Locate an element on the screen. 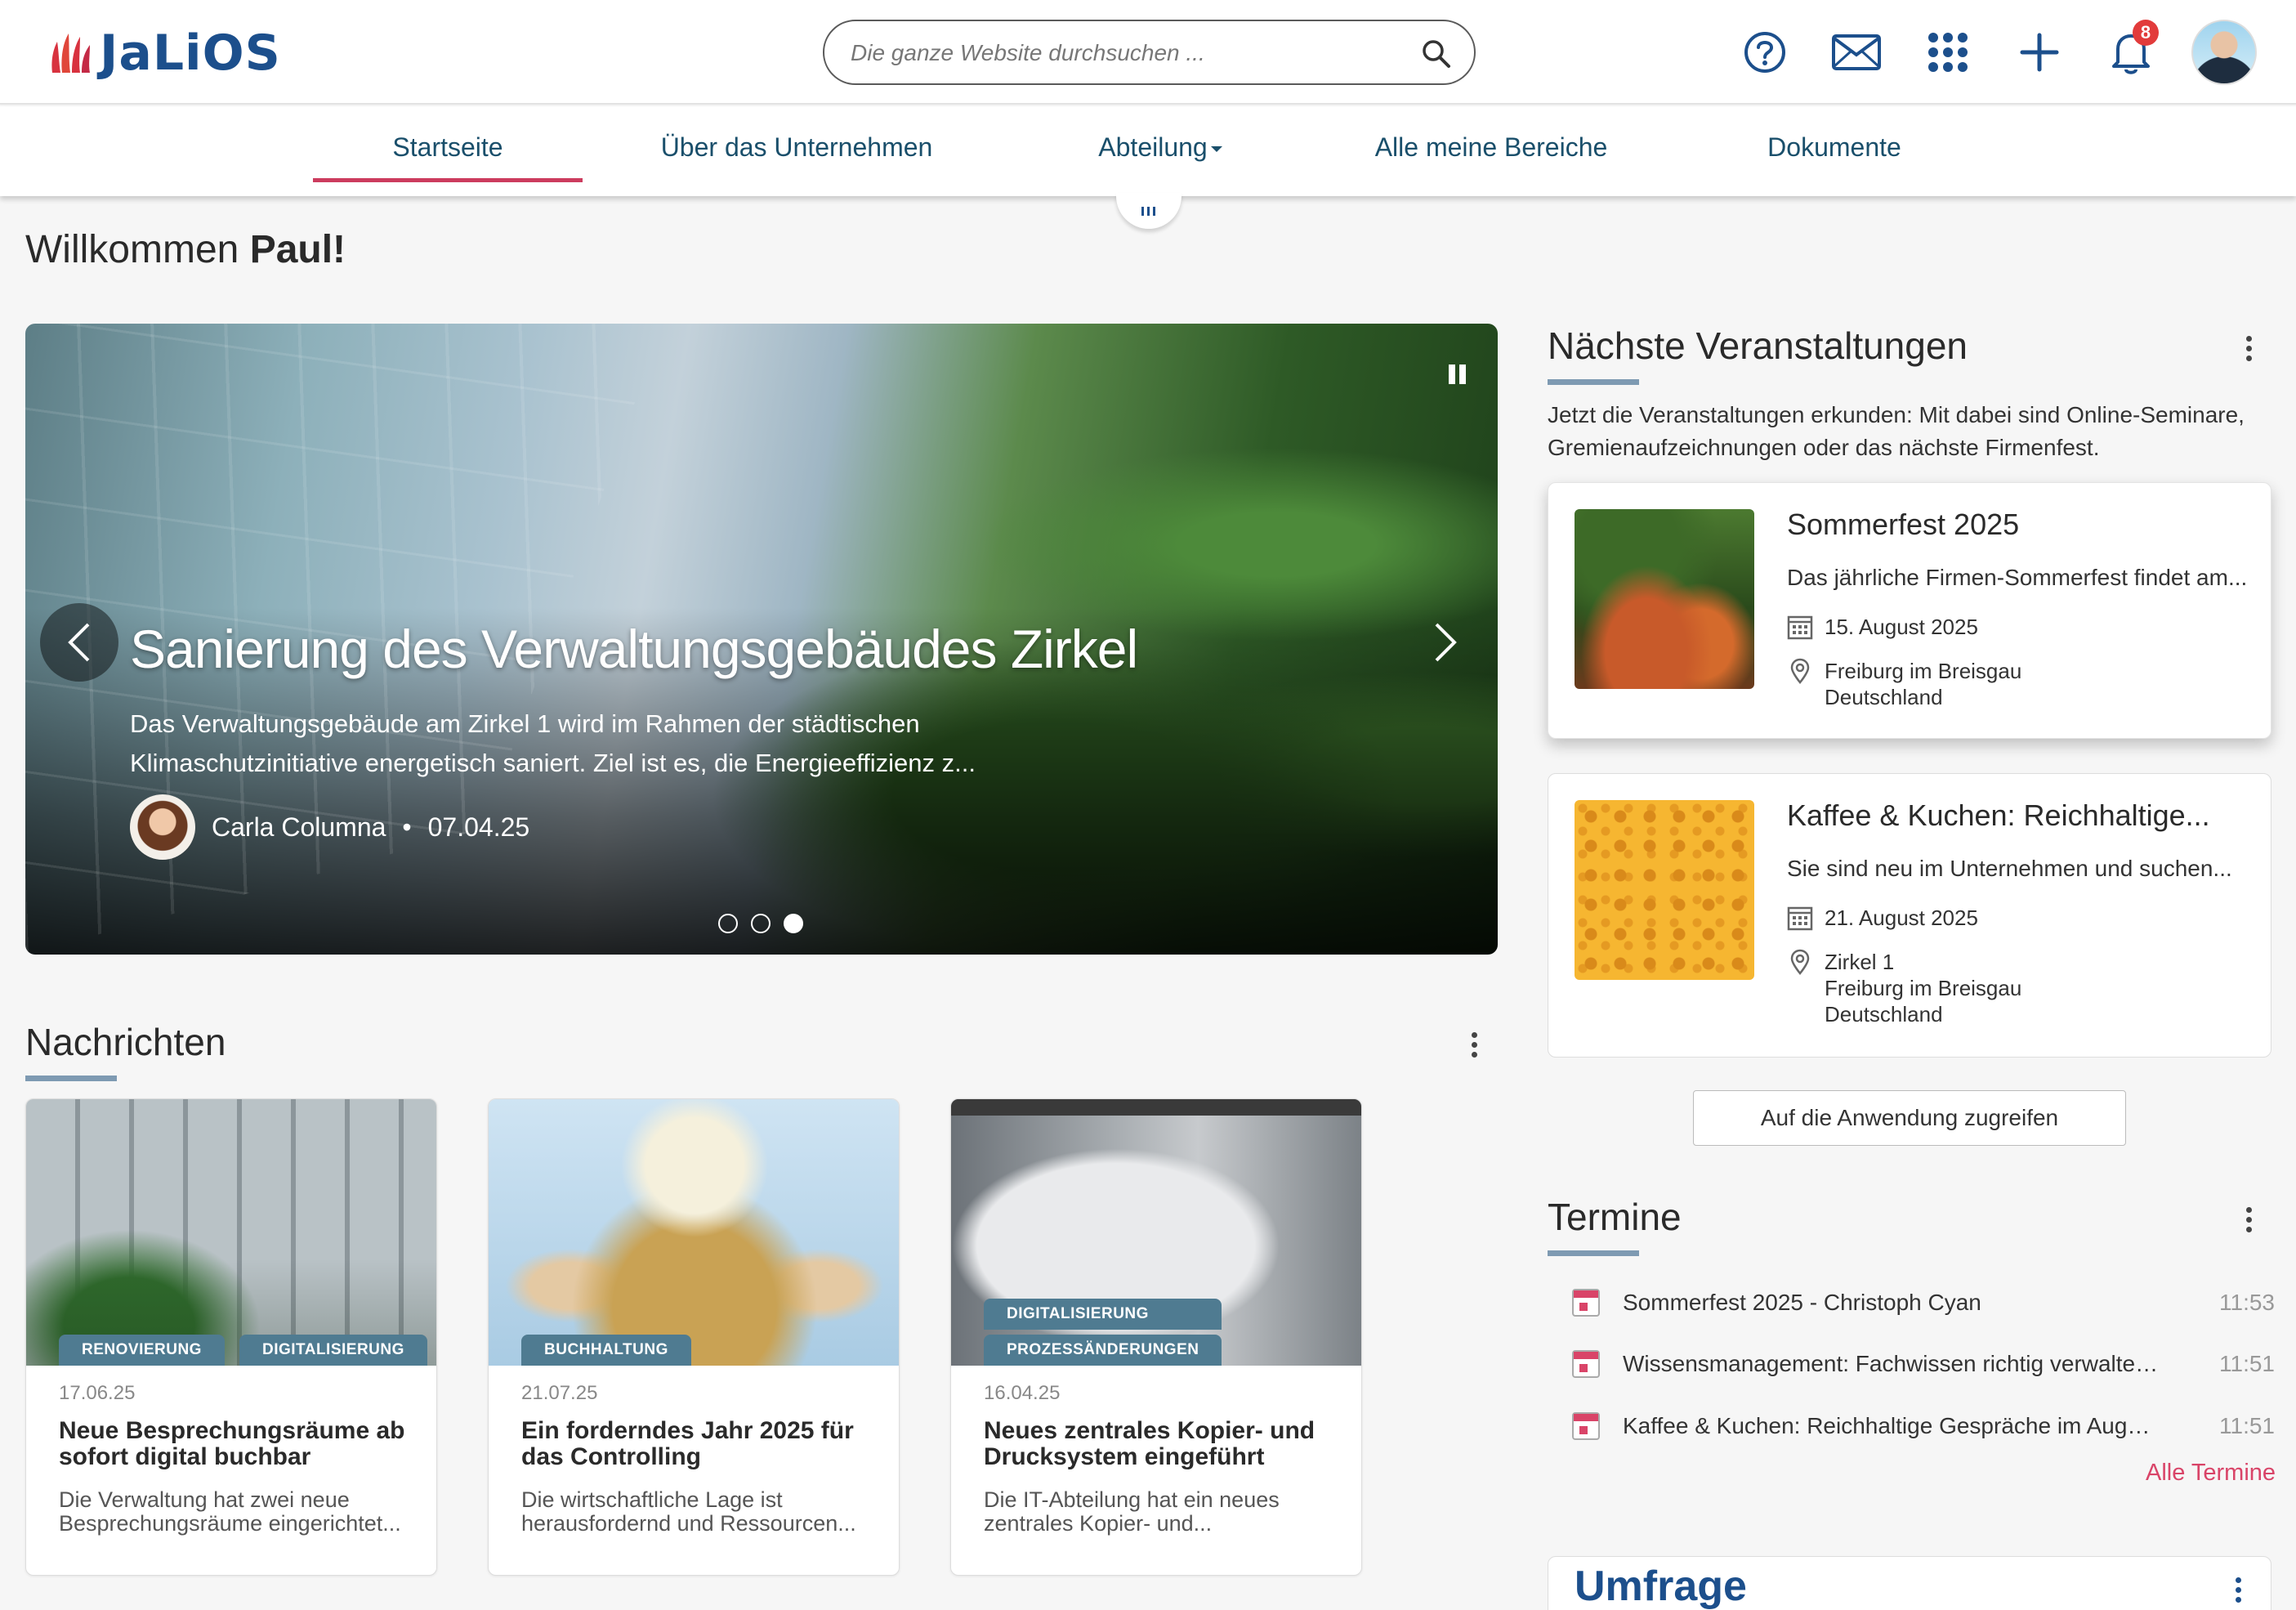 This screenshot has width=2296, height=1610. news-card-image: BUCHHALTUNG is located at coordinates (694, 1232).